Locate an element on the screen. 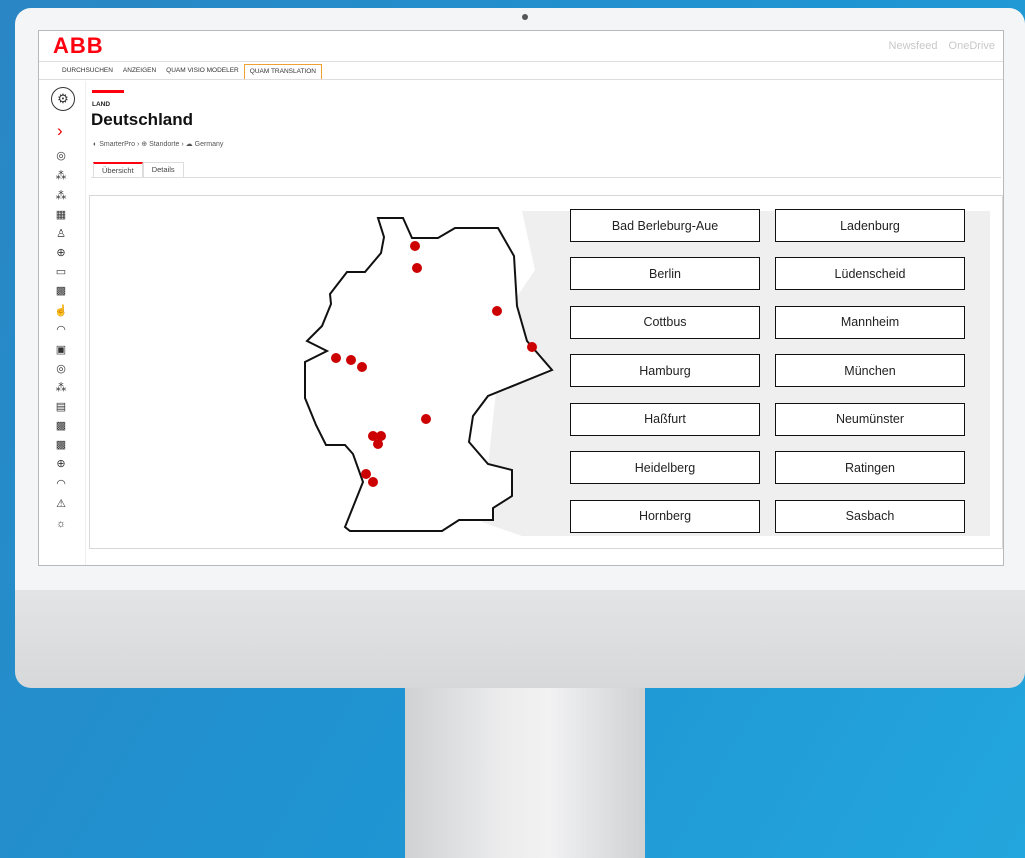 The image size is (1025, 858). city-button-bad-berleburg-aue: Bad Berleburg-Aue is located at coordinates (665, 225).